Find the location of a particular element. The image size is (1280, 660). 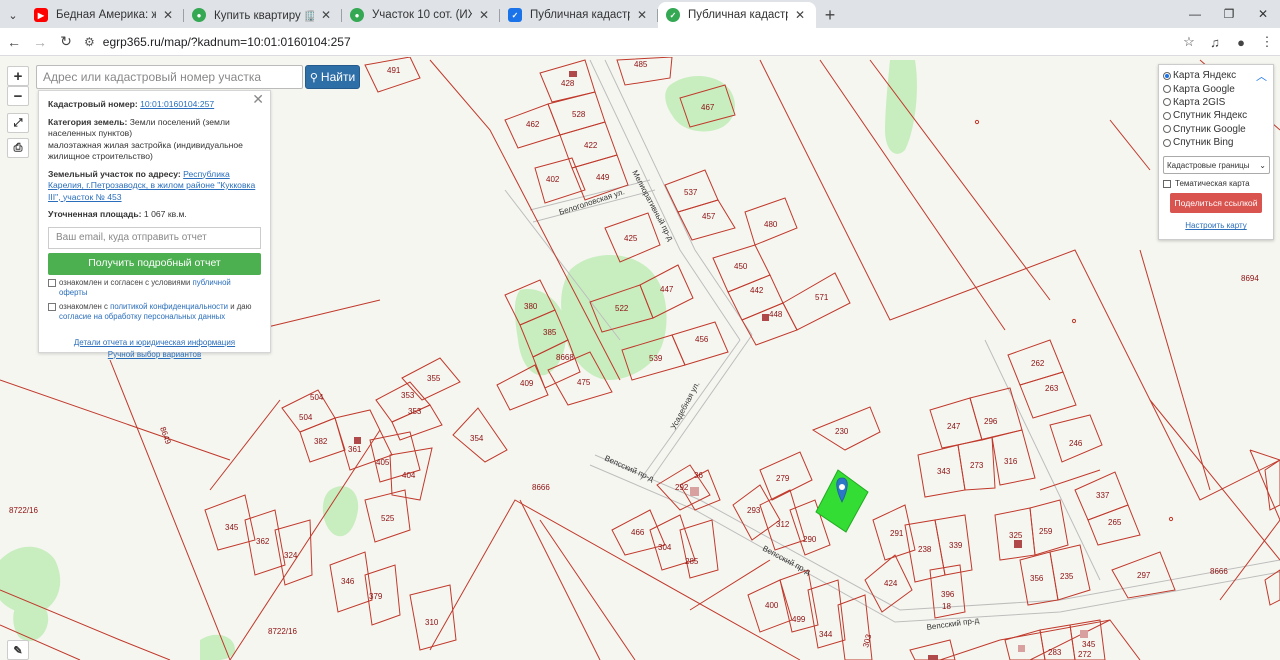

parcel-label: 428 is located at coordinates (568, 83).